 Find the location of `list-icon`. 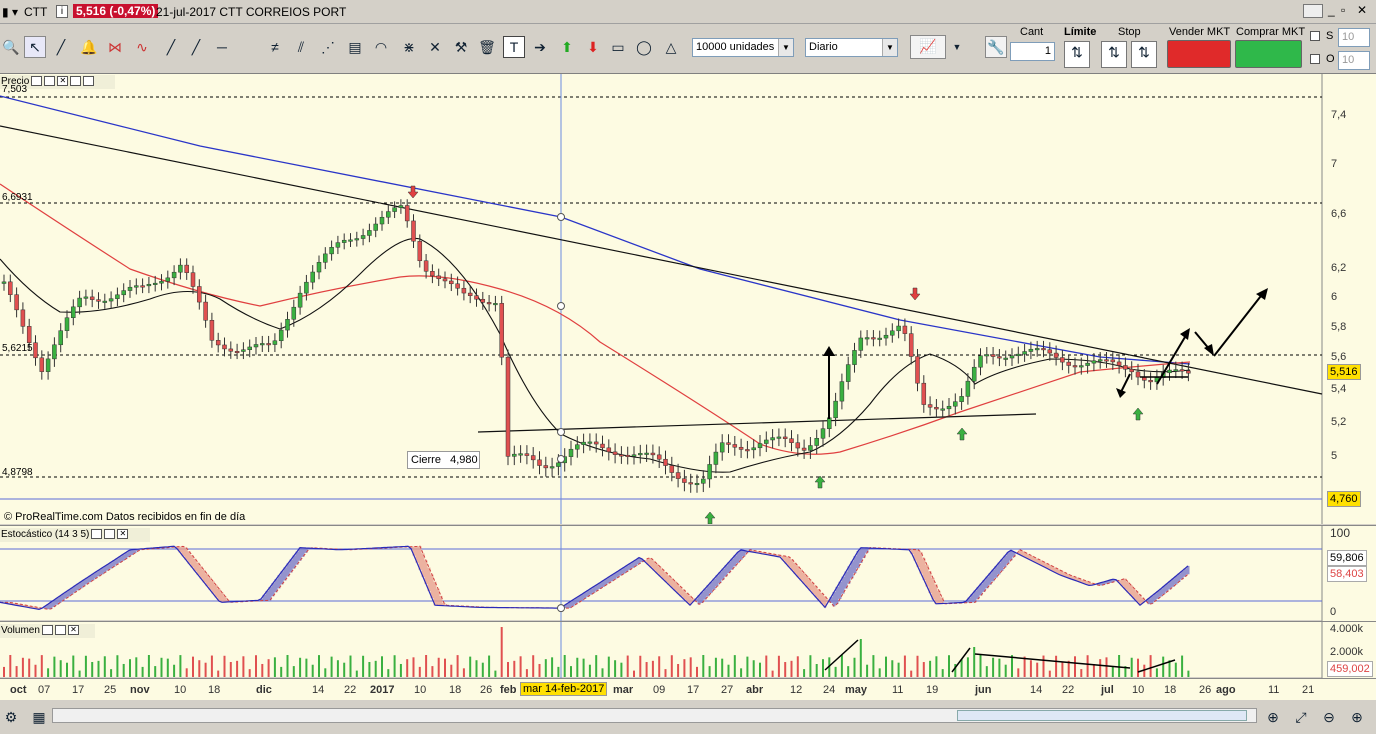

list-icon is located at coordinates (1313, 11).